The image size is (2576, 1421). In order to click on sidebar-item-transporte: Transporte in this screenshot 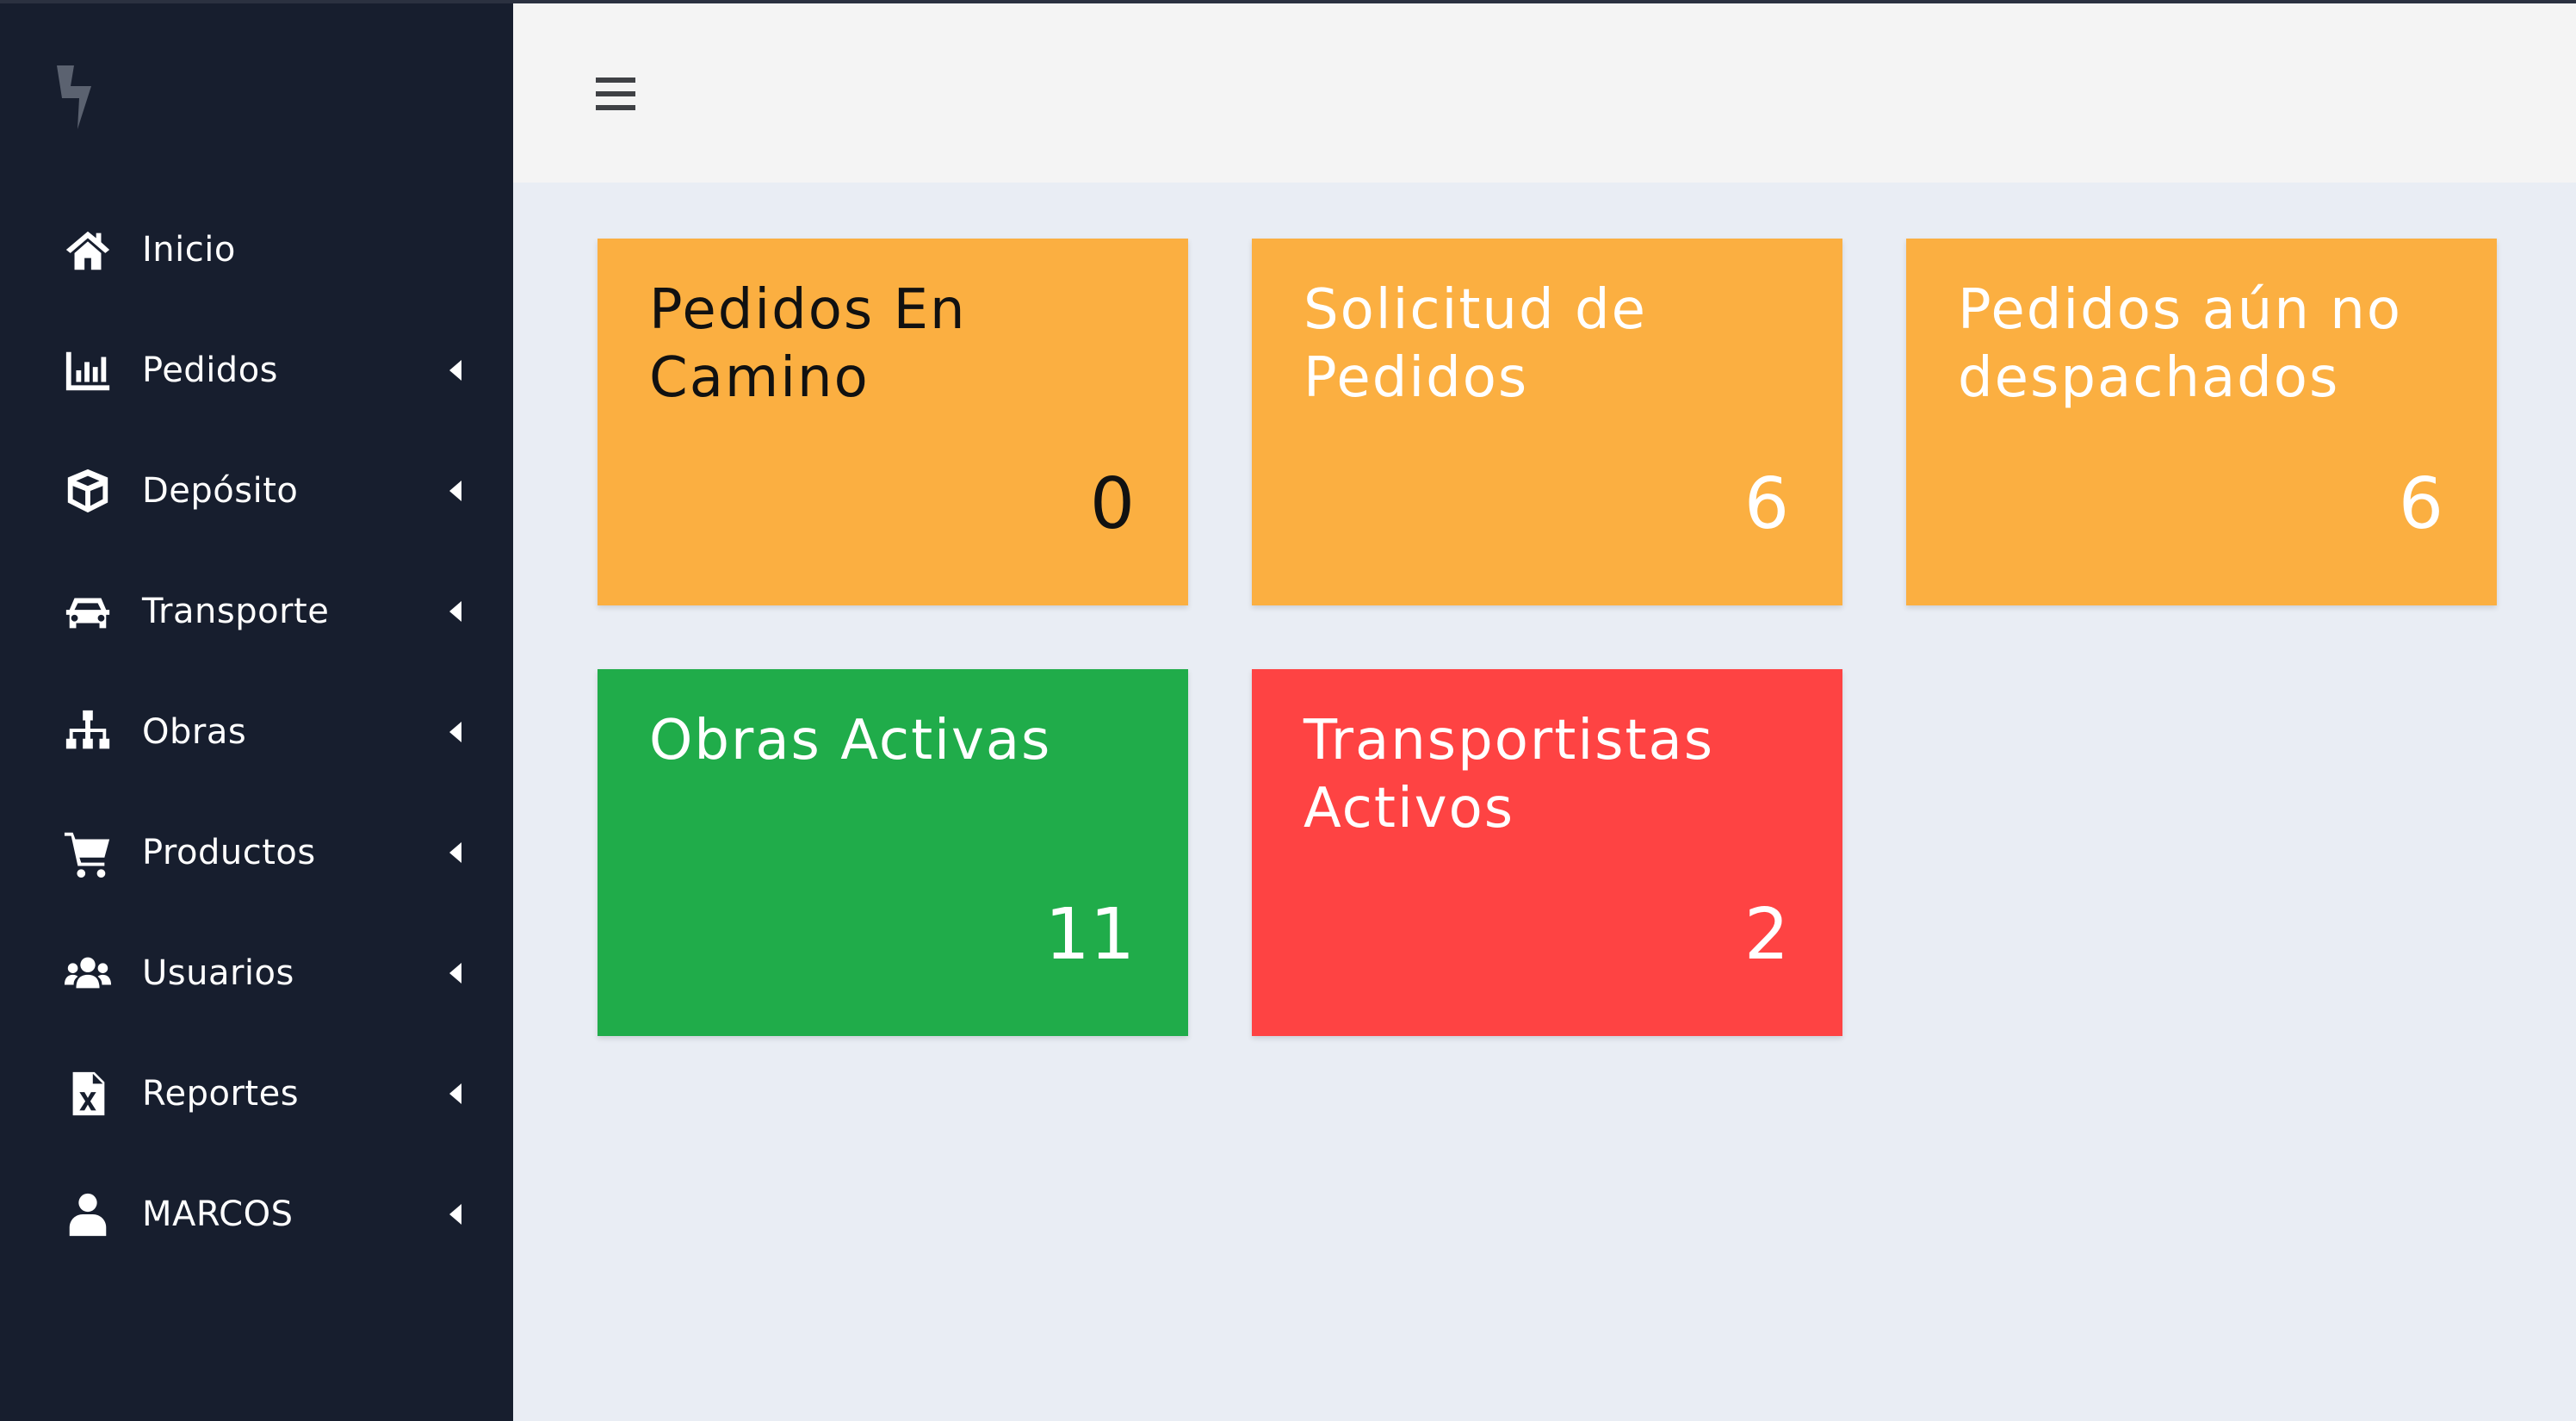, I will do `click(256, 611)`.